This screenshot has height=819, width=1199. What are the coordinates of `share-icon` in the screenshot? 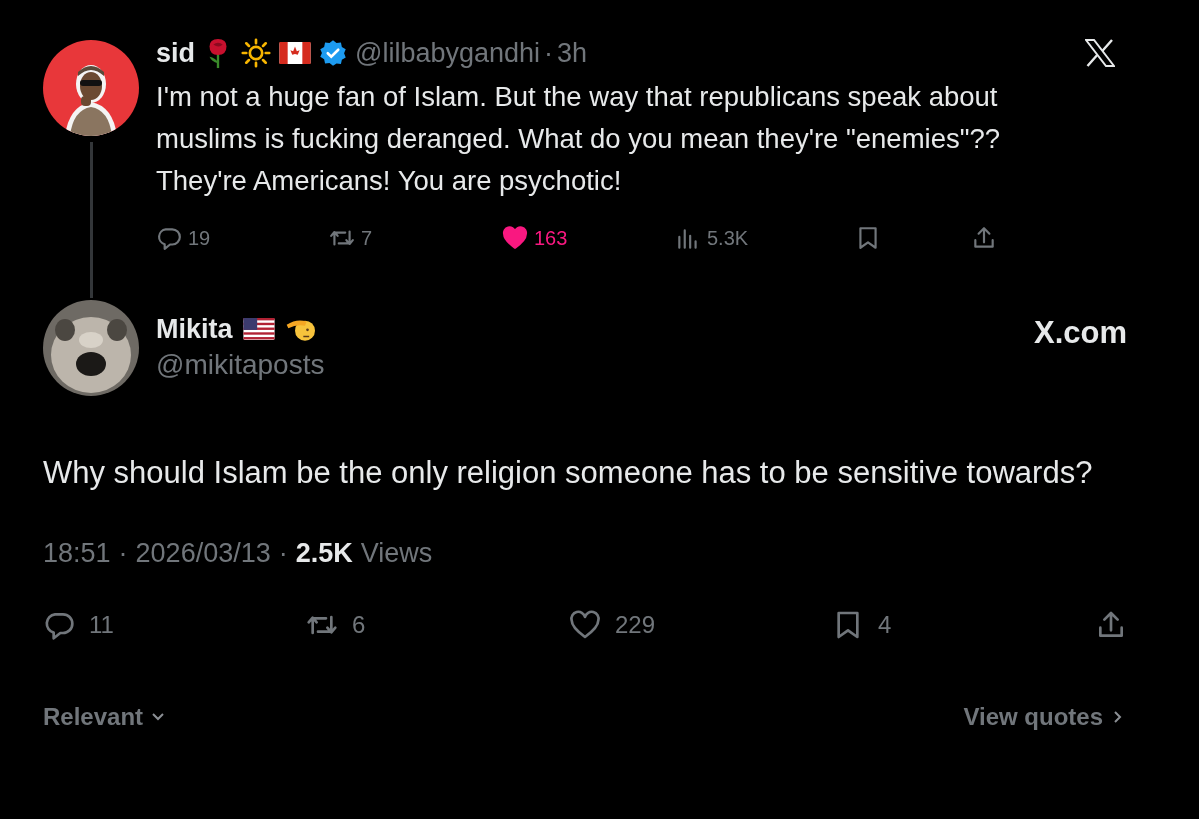 It's located at (984, 238).